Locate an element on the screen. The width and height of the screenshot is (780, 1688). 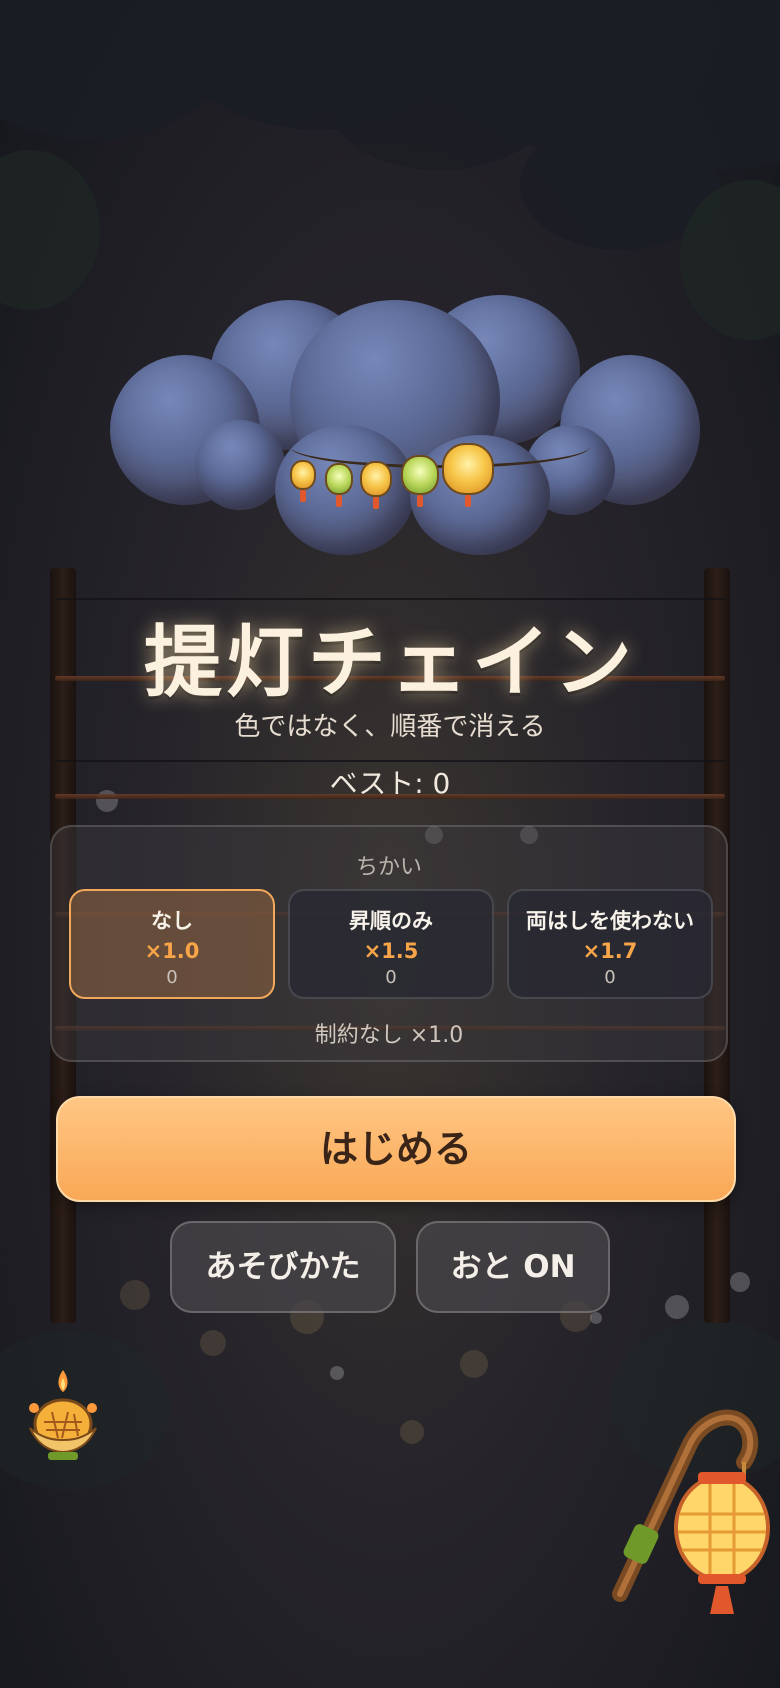
pledge-note: 制約なし ×1.0 is located at coordinates (389, 1035).